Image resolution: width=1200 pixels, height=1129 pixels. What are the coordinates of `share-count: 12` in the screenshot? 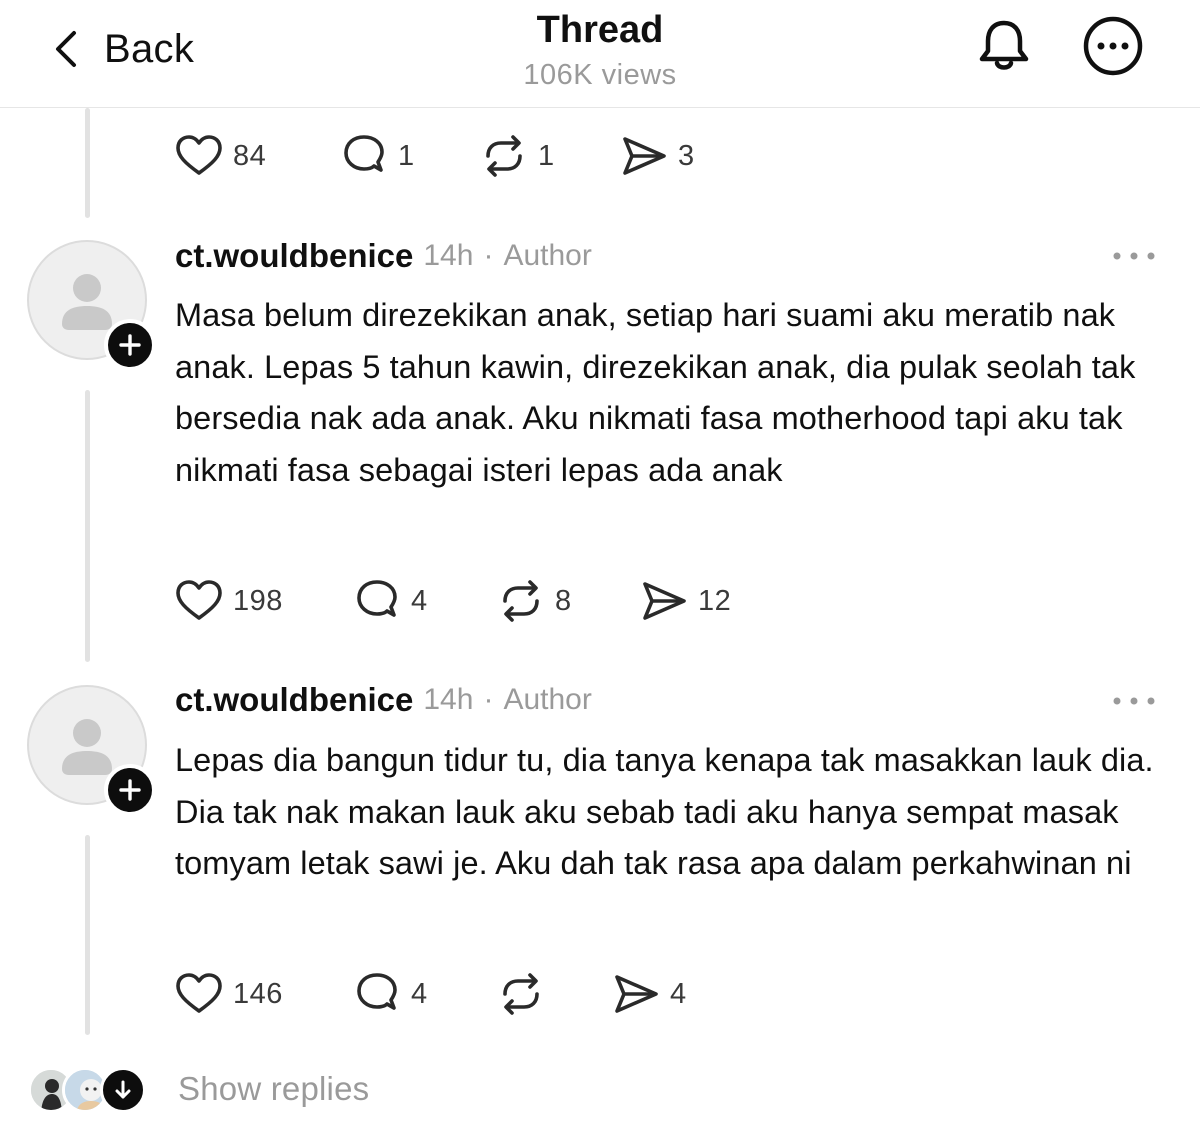 It's located at (715, 600).